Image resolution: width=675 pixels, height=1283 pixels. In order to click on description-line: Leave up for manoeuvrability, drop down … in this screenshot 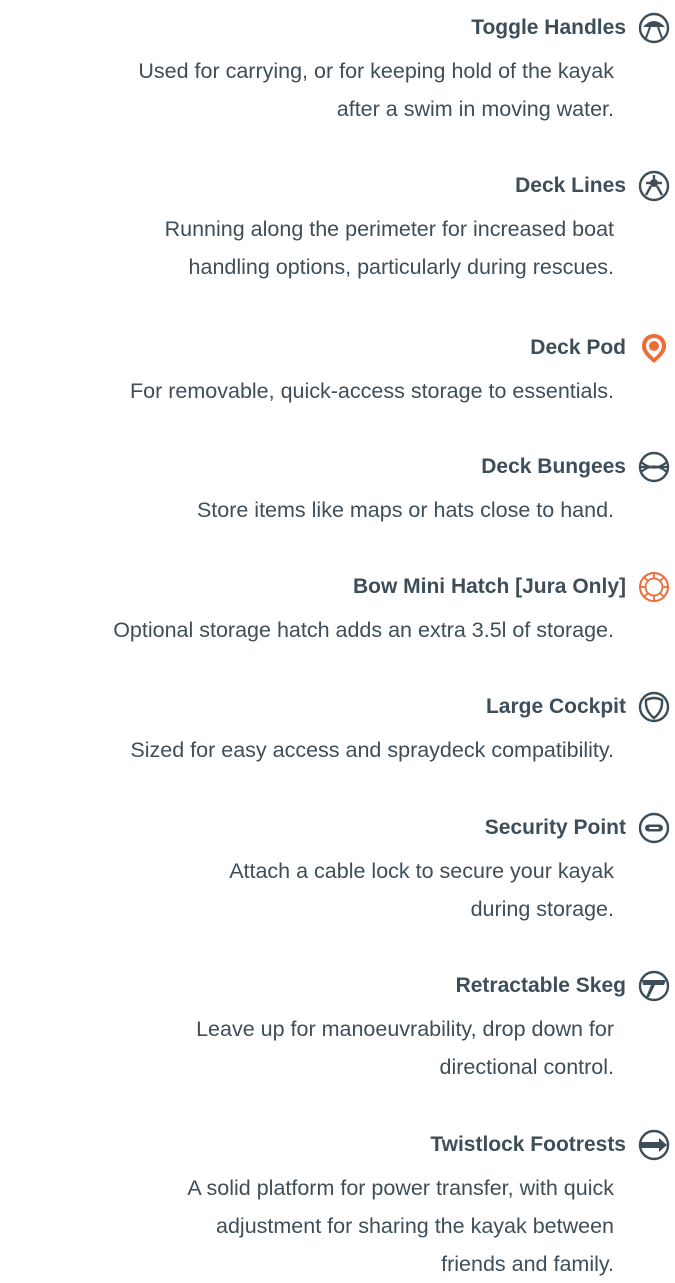, I will do `click(405, 1029)`.